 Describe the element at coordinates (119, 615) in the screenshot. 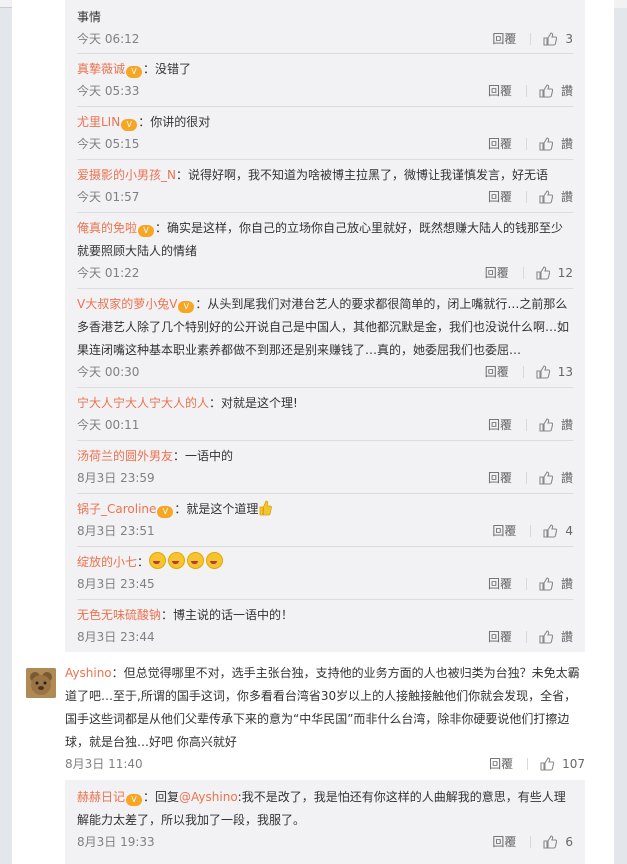

I see `reply-username: 无色无味硫酸钠` at that location.